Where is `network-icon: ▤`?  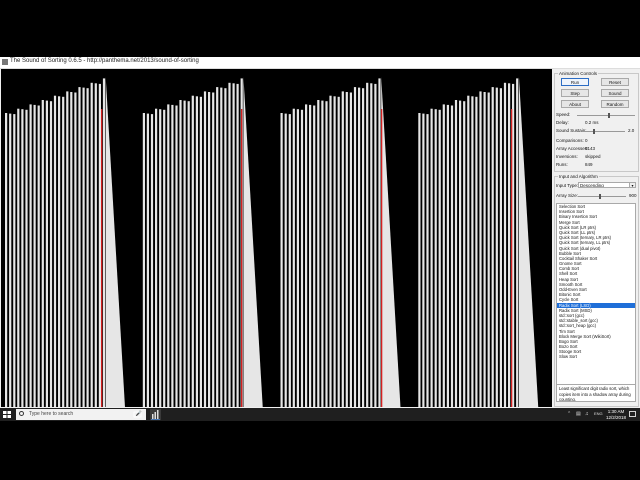 network-icon: ▤ is located at coordinates (578, 414).